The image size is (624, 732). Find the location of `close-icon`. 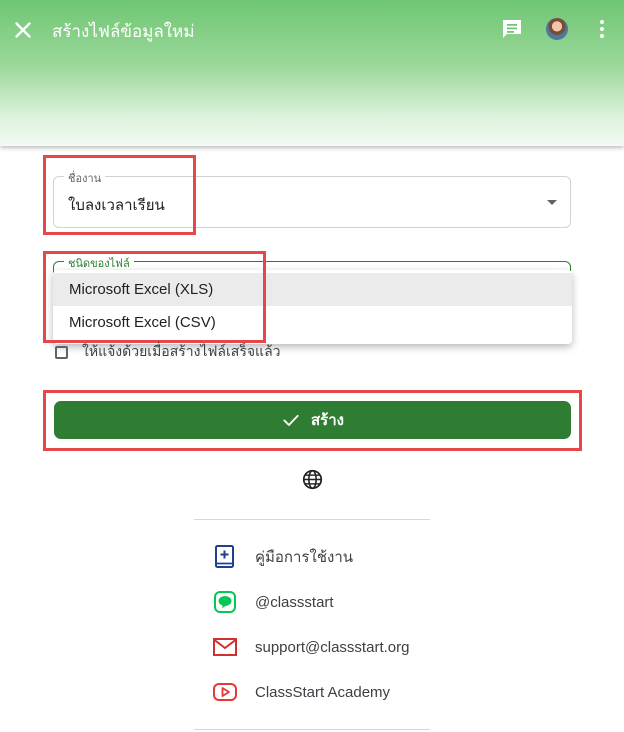

close-icon is located at coordinates (23, 30).